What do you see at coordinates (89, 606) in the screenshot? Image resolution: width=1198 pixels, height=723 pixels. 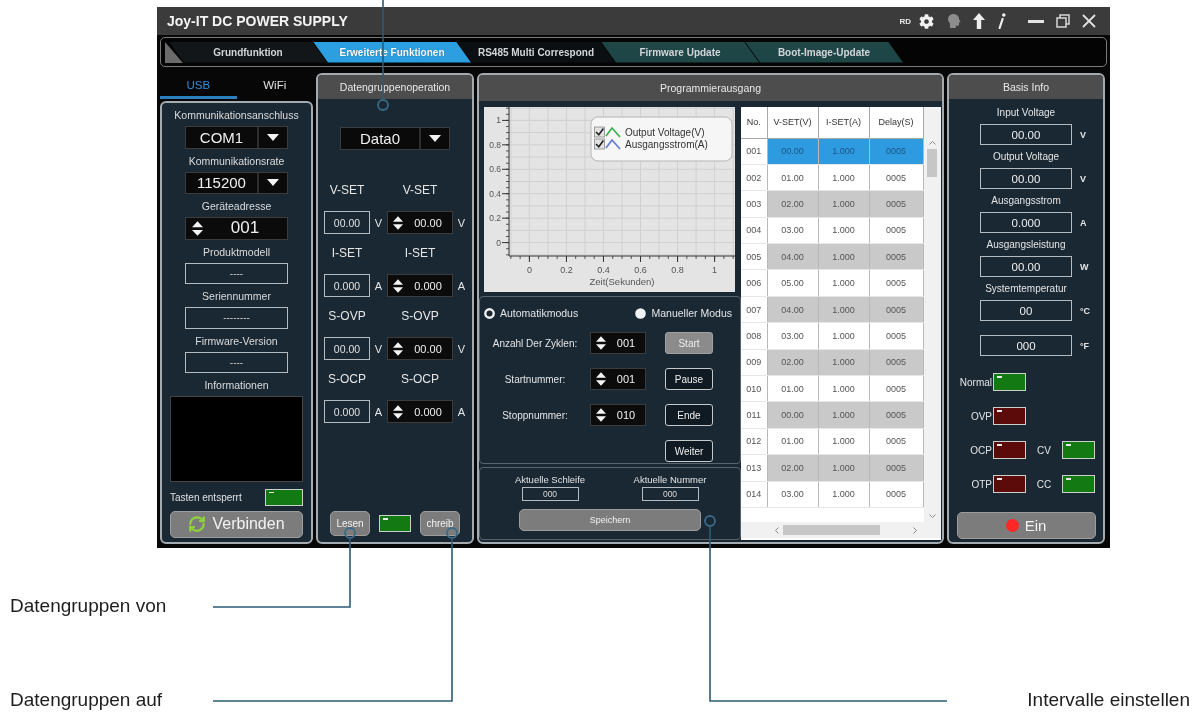 I see `callout-label: Datengruppen von` at bounding box center [89, 606].